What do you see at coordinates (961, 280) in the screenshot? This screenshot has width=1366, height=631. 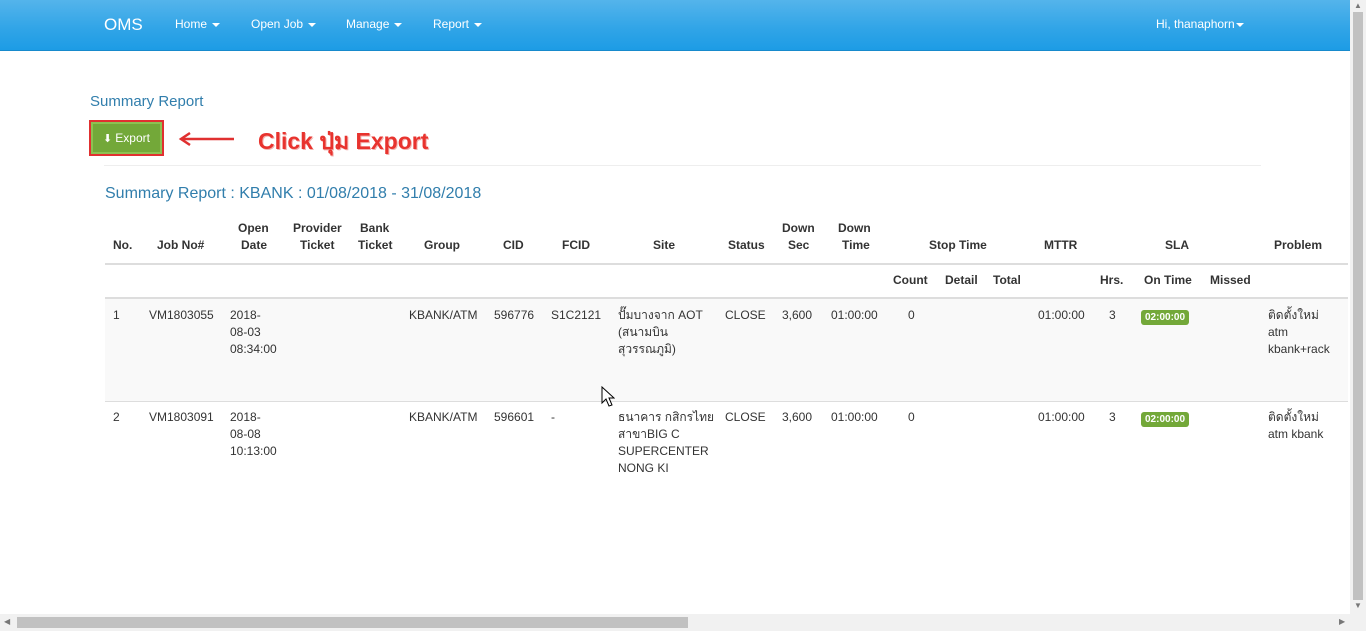 I see `th-detail: Detail` at bounding box center [961, 280].